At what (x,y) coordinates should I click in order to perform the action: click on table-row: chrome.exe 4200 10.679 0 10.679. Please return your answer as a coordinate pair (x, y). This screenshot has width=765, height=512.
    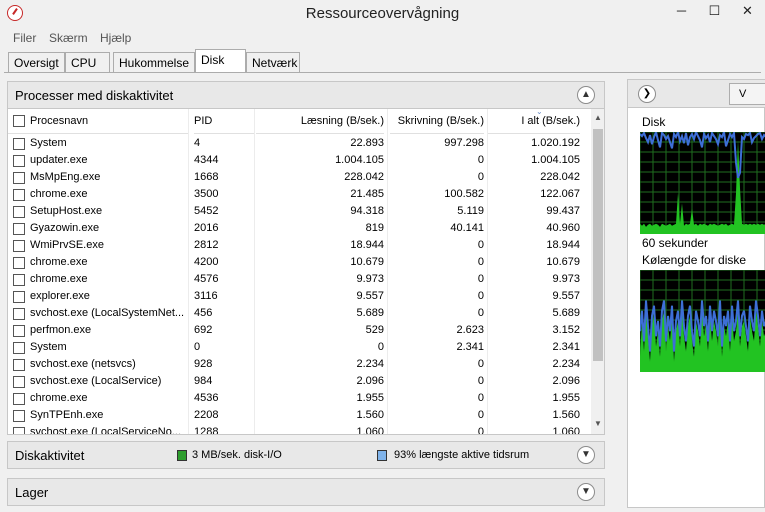
    Looking at the image, I should click on (298, 262).